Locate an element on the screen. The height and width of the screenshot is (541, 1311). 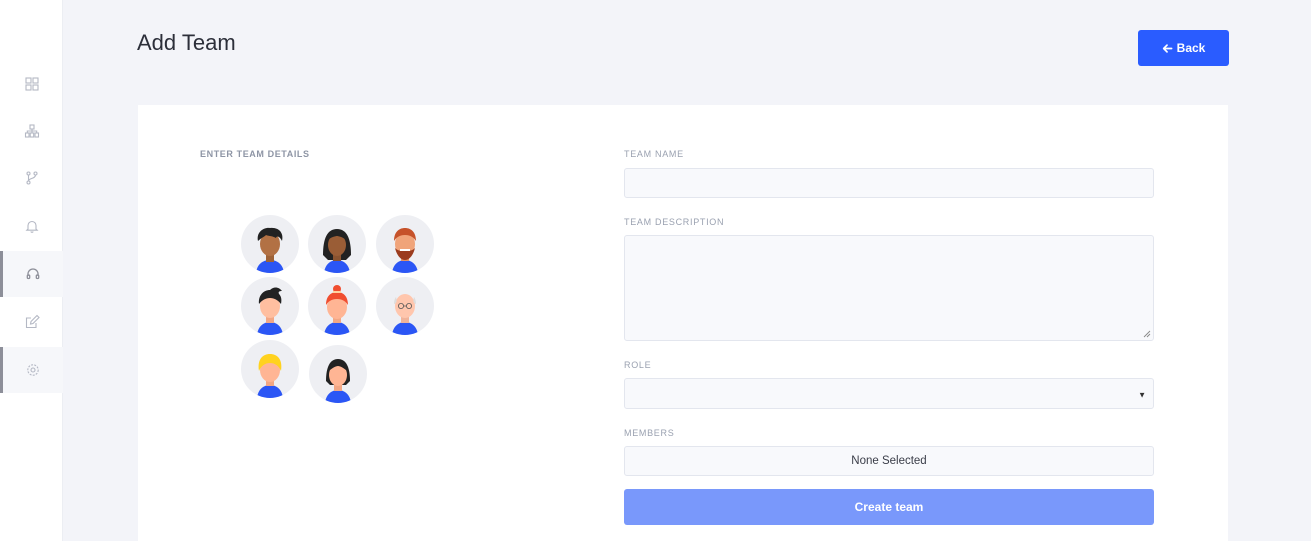
branch-icon is located at coordinates (31, 178).